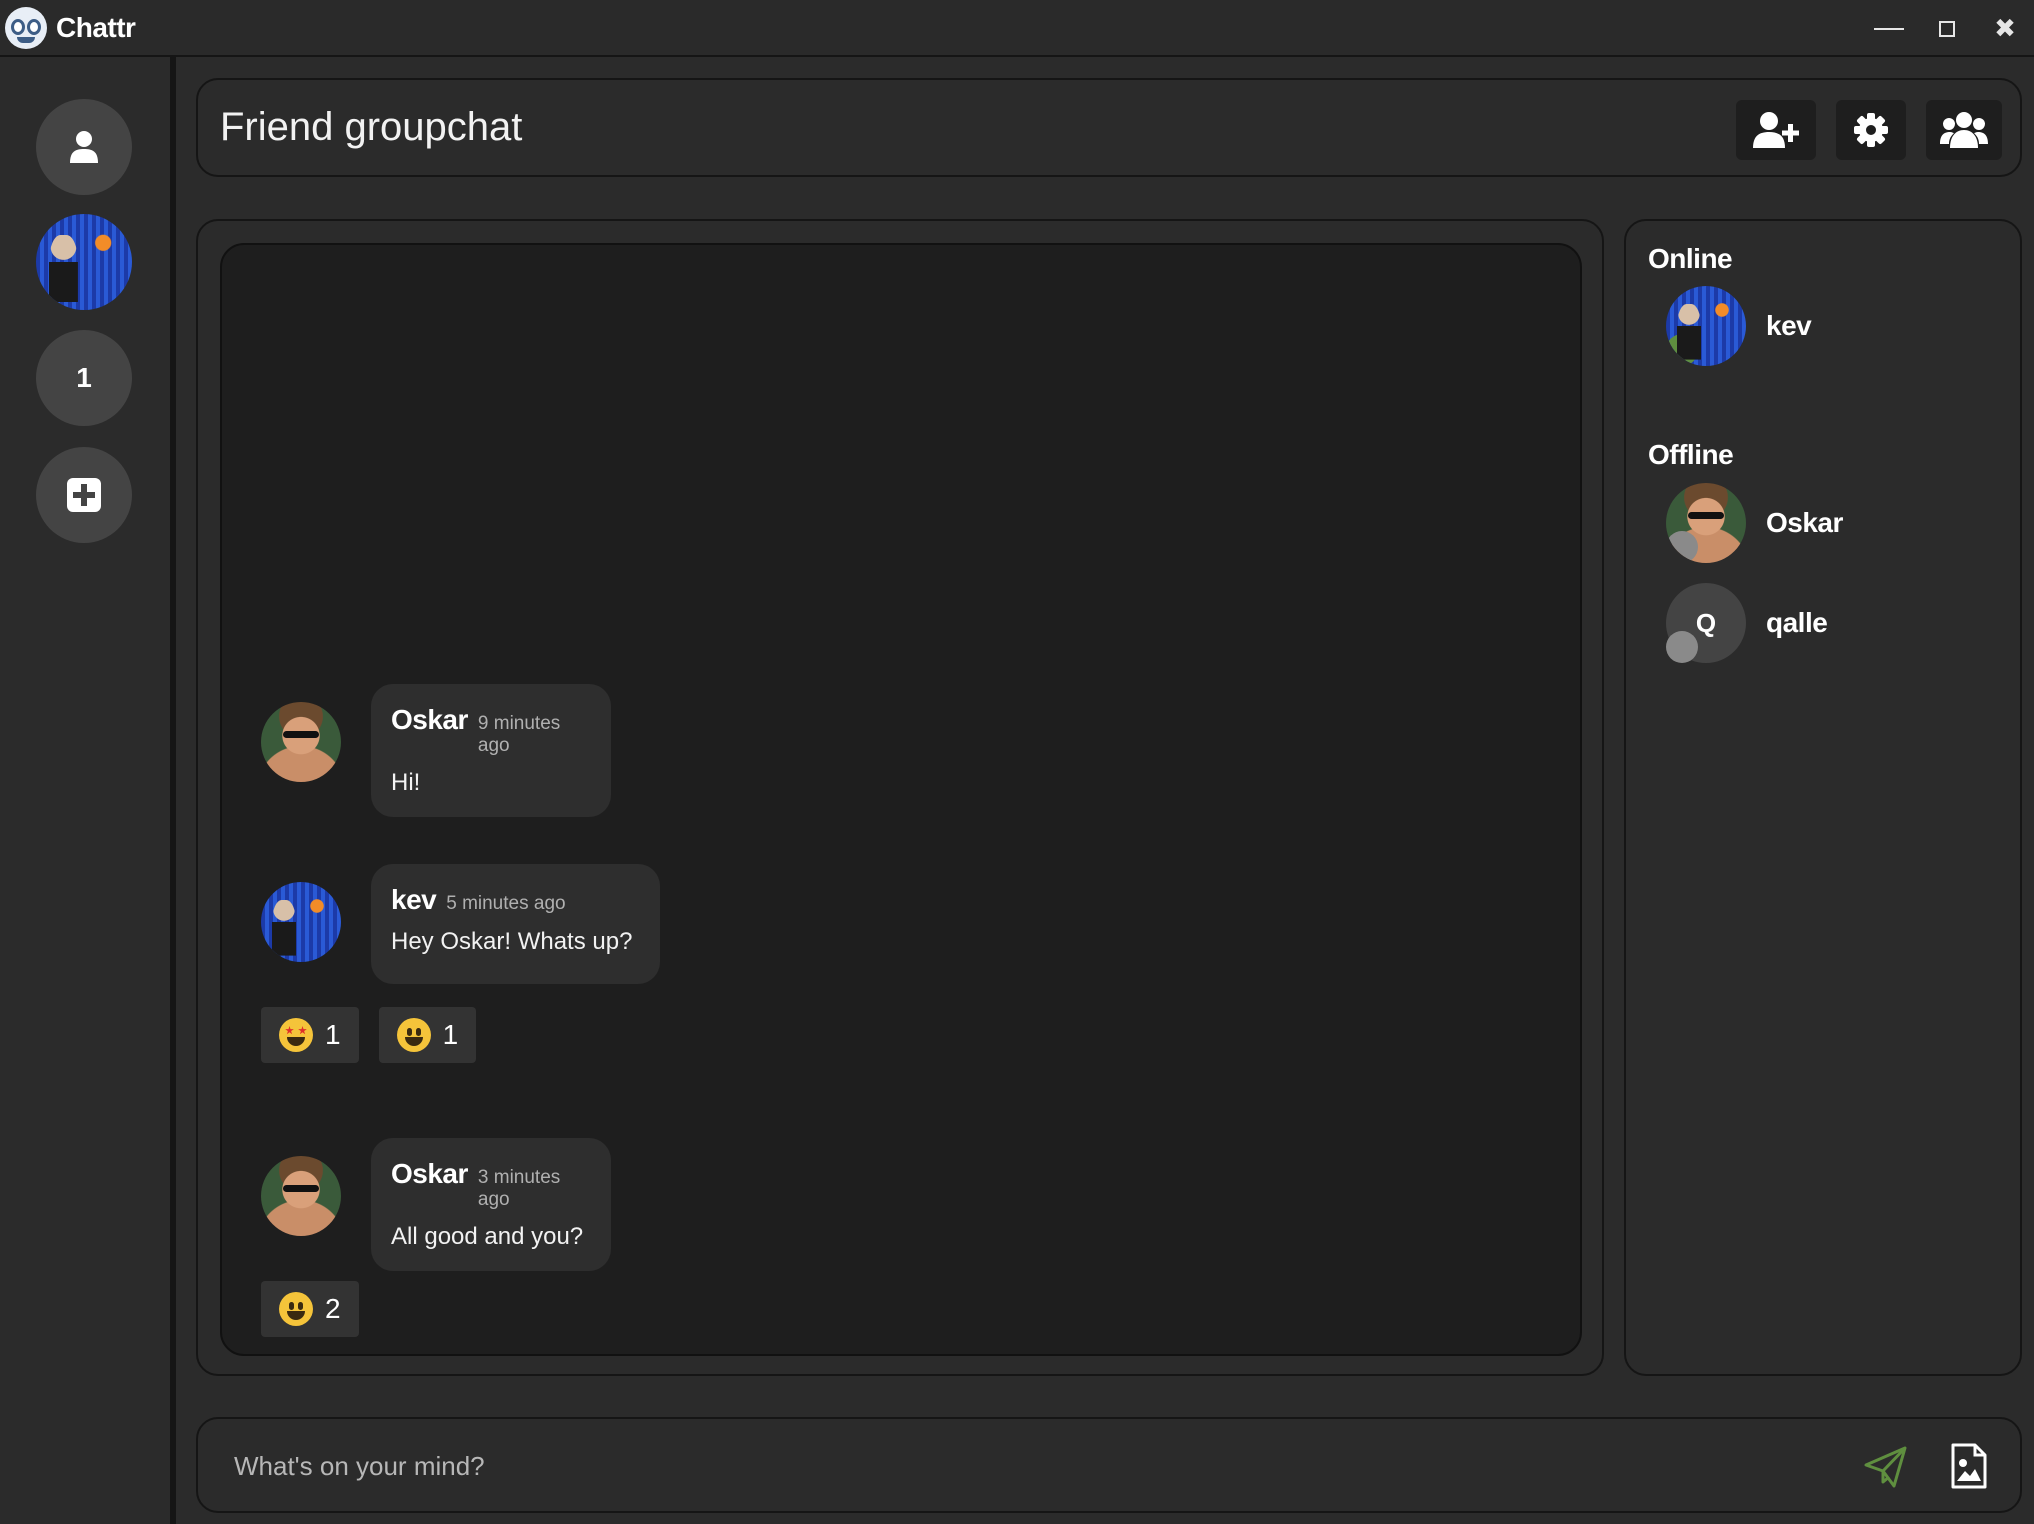 The width and height of the screenshot is (2034, 1524). I want to click on avatar-initial: Q, so click(1706, 622).